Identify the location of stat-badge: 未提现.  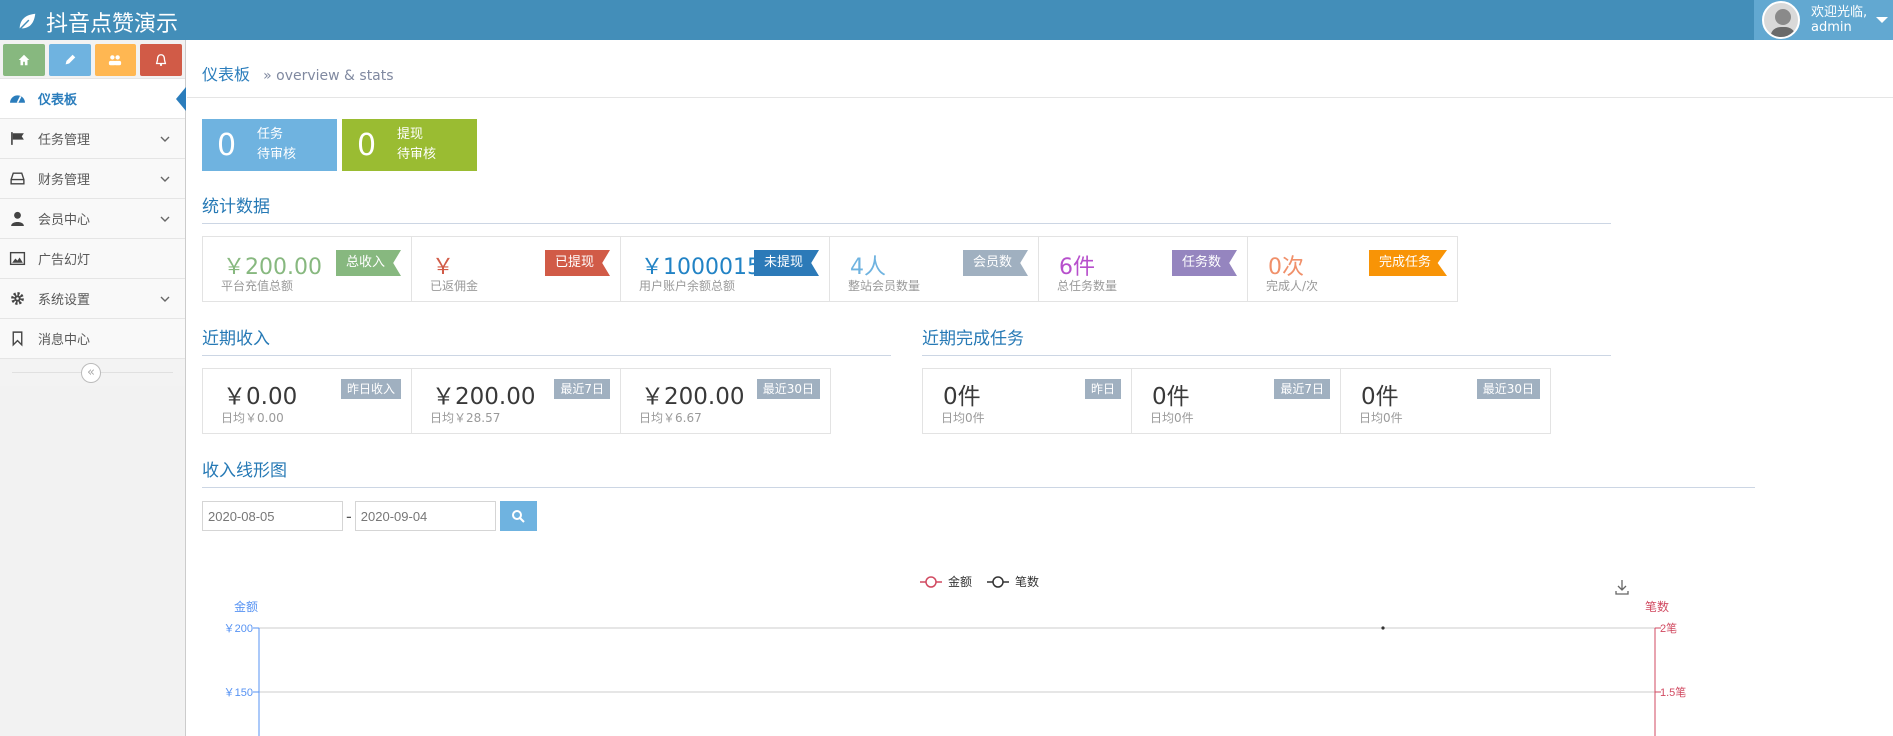
(786, 263).